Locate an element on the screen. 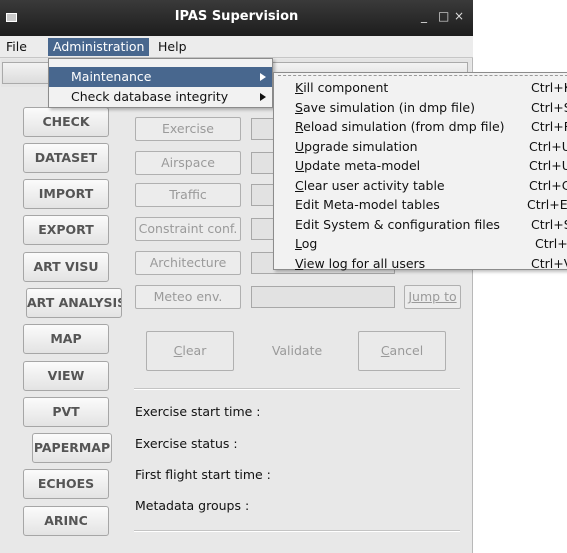 This screenshot has height=553, width=567. exercise-status-label: Exercise status : is located at coordinates (186, 443).